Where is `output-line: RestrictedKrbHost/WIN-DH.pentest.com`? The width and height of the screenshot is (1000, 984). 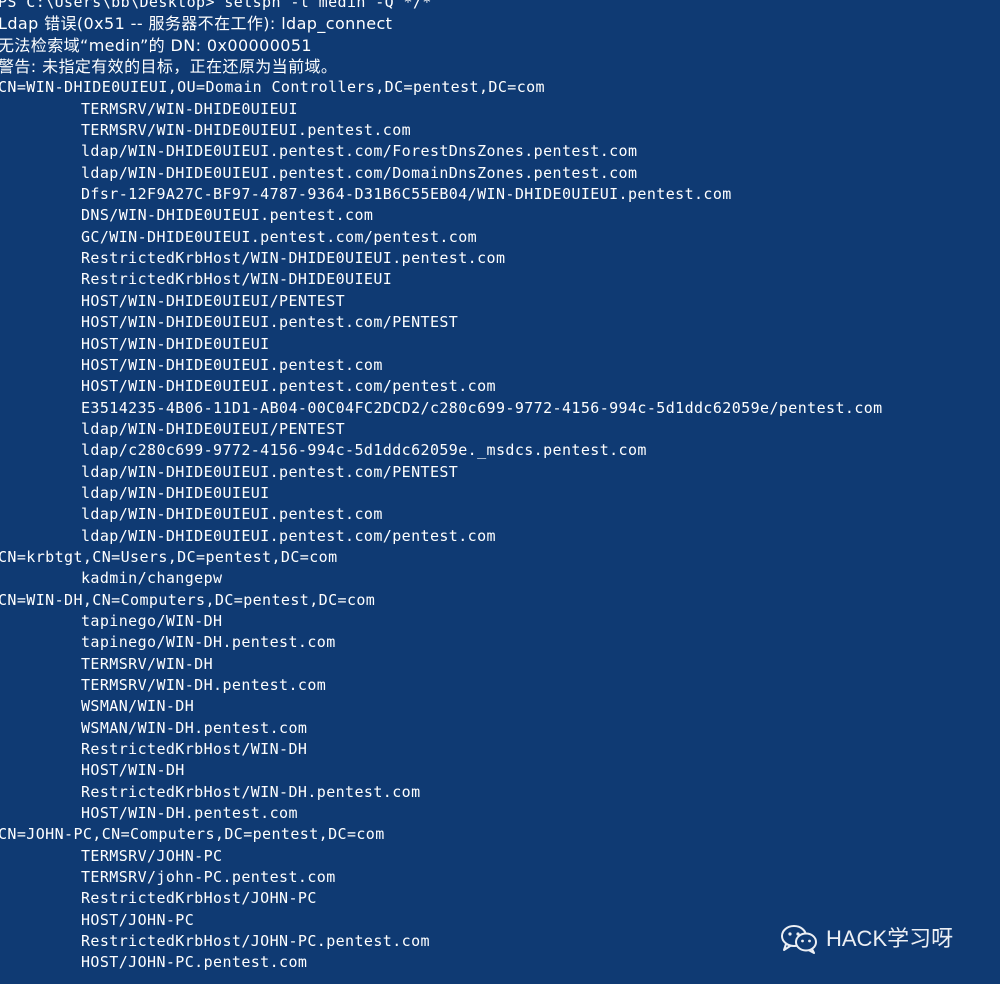 output-line: RestrictedKrbHost/WIN-DH.pentest.com is located at coordinates (251, 791).